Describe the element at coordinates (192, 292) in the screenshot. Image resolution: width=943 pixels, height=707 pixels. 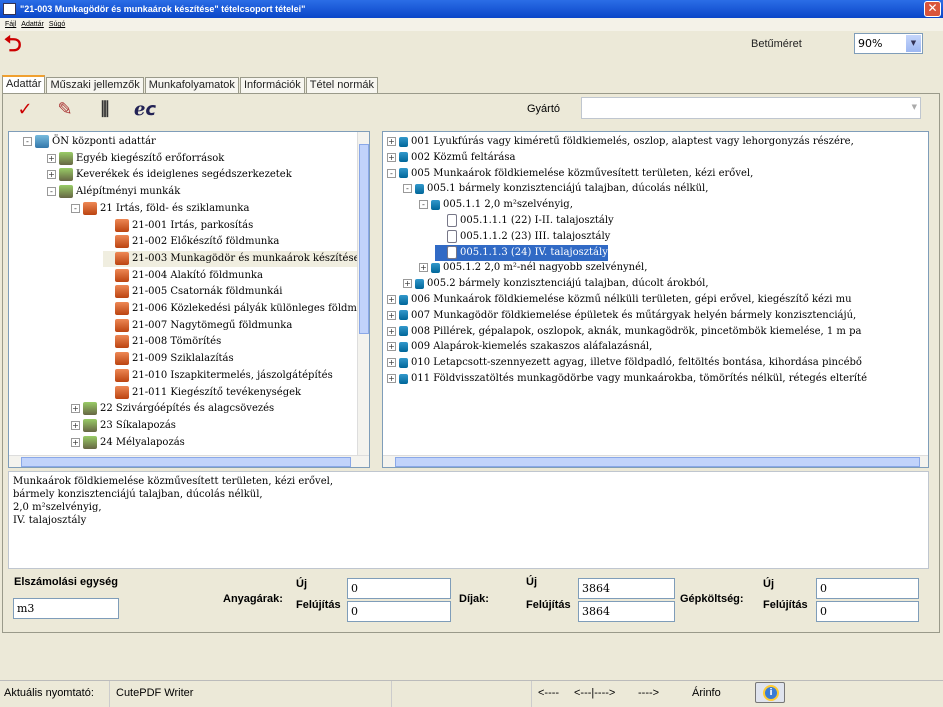
I see `tree-node: 21-005 Csatornák földmunkái` at that location.